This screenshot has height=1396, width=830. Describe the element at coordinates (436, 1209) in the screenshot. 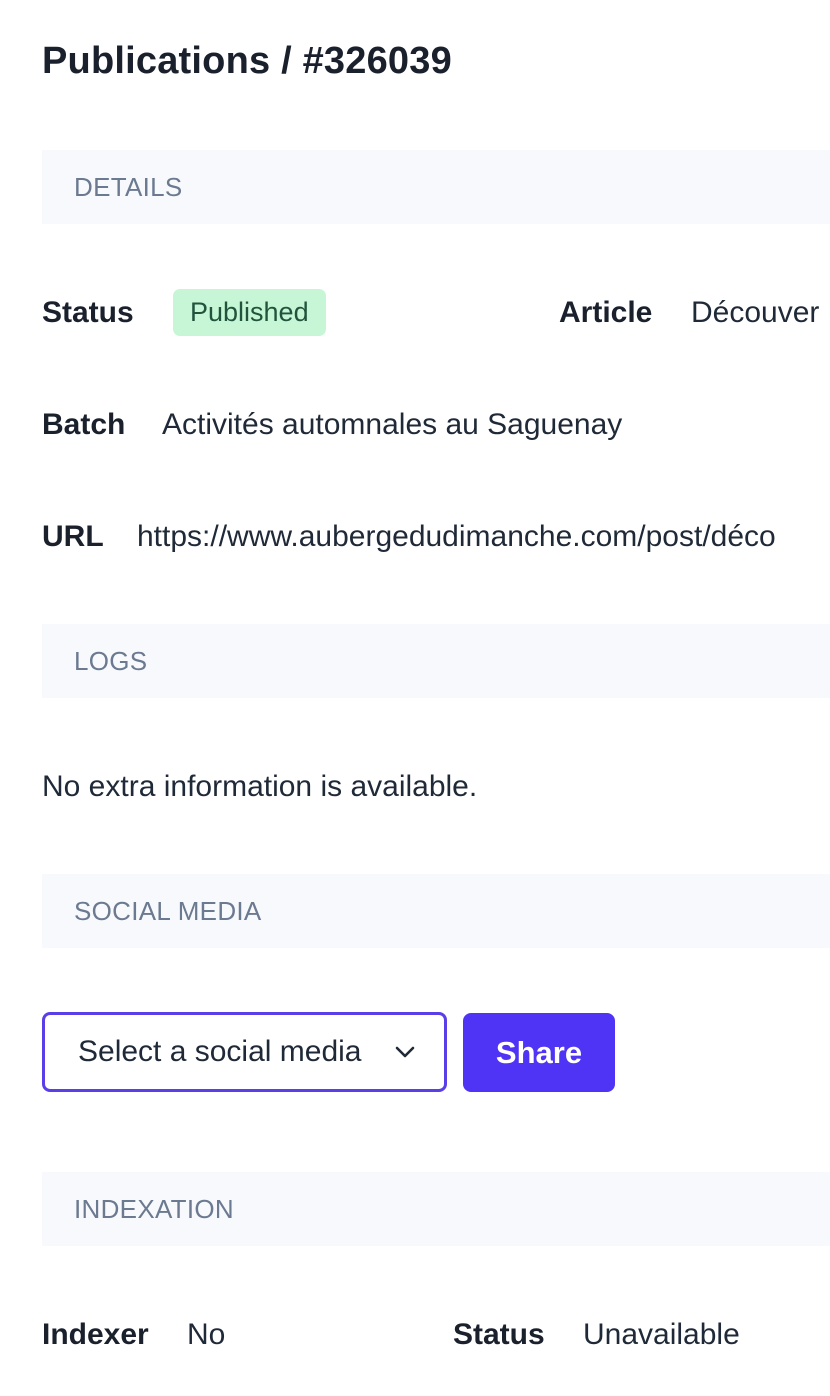

I see `indexation-section-header: INDEXATION` at that location.